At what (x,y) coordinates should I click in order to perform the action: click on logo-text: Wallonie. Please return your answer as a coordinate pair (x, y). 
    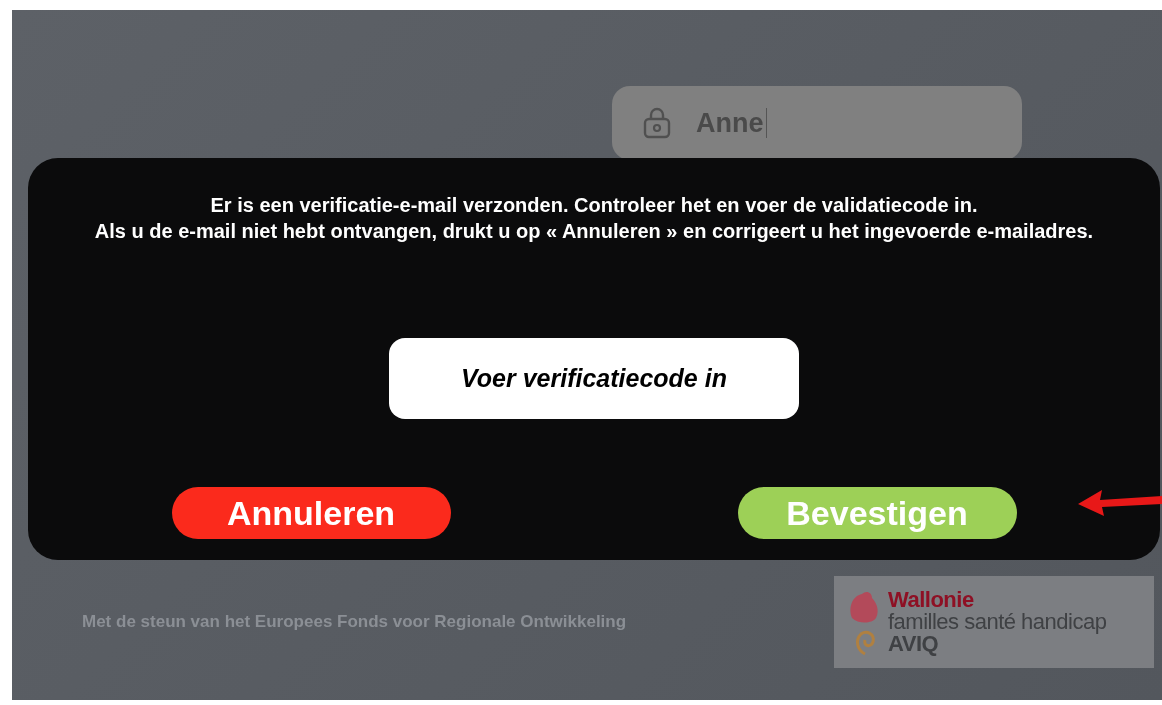
    Looking at the image, I should click on (931, 600).